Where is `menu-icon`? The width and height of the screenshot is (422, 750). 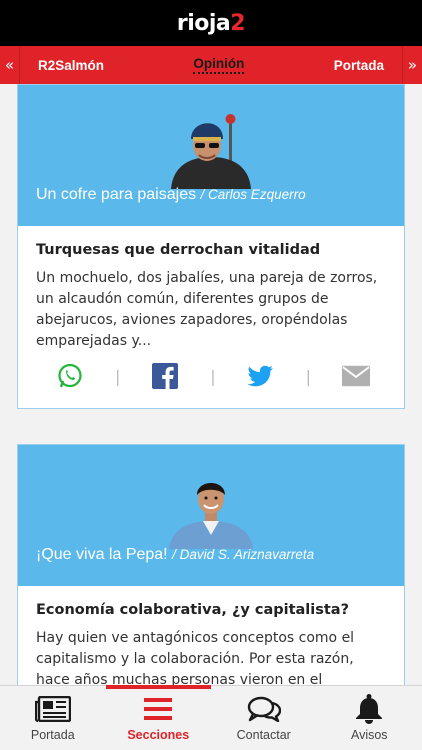 menu-icon is located at coordinates (158, 709).